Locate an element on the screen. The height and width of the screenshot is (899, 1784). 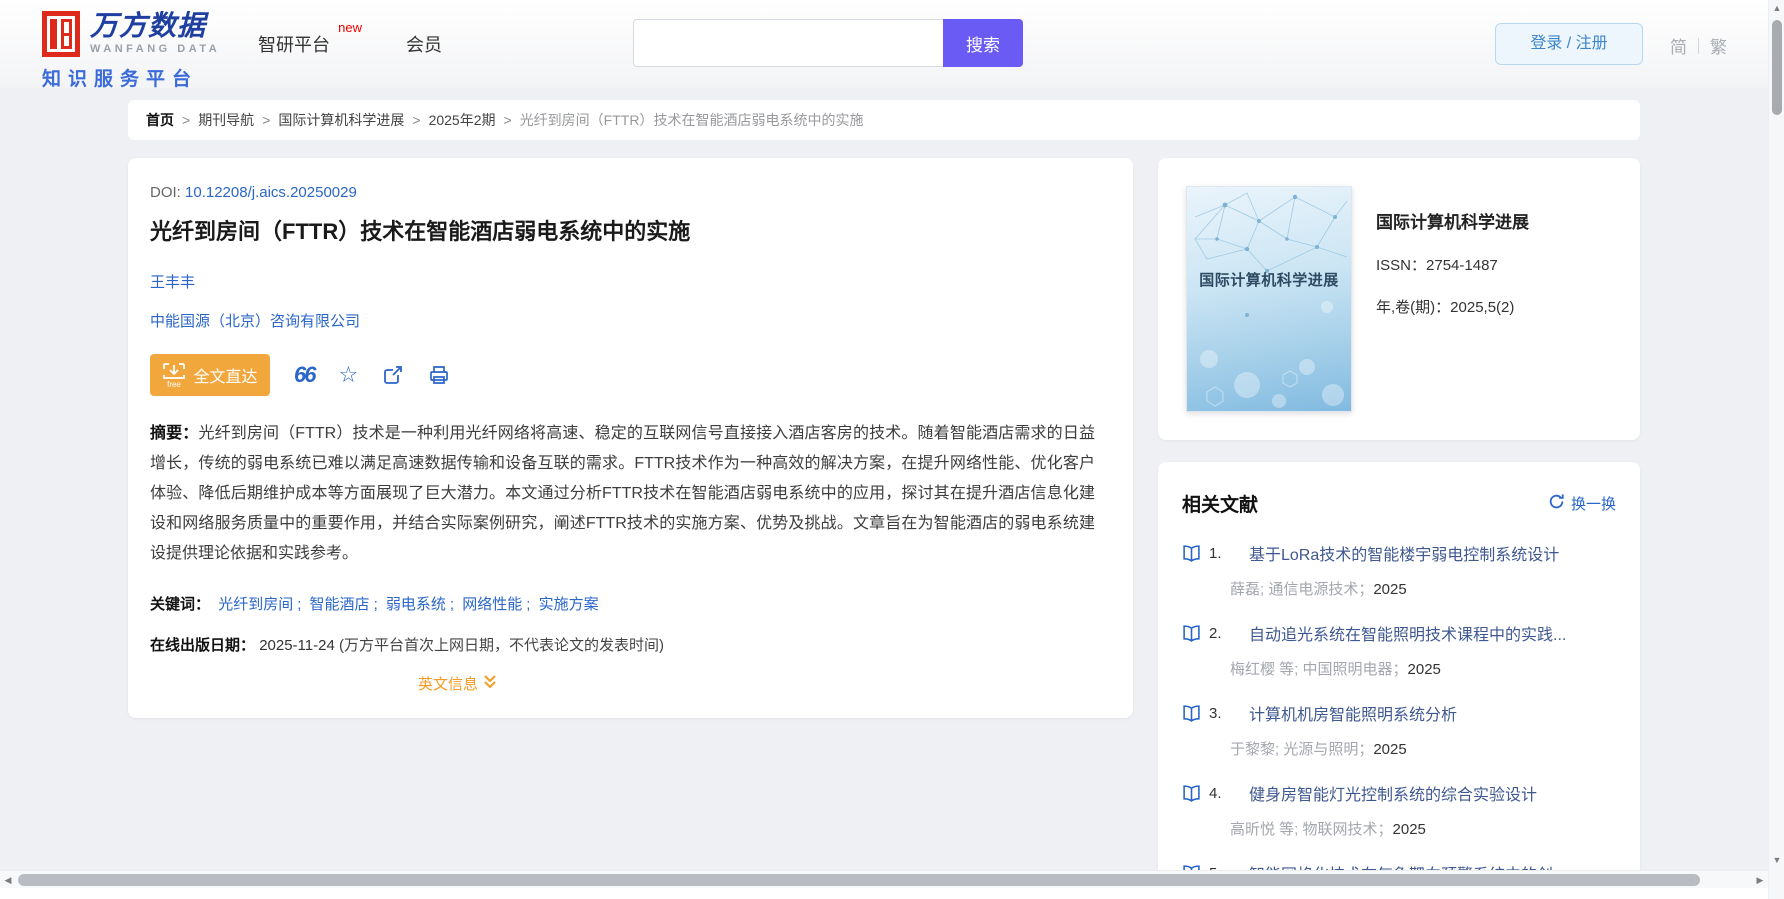
nav-item-label: 会员 is located at coordinates (424, 45).